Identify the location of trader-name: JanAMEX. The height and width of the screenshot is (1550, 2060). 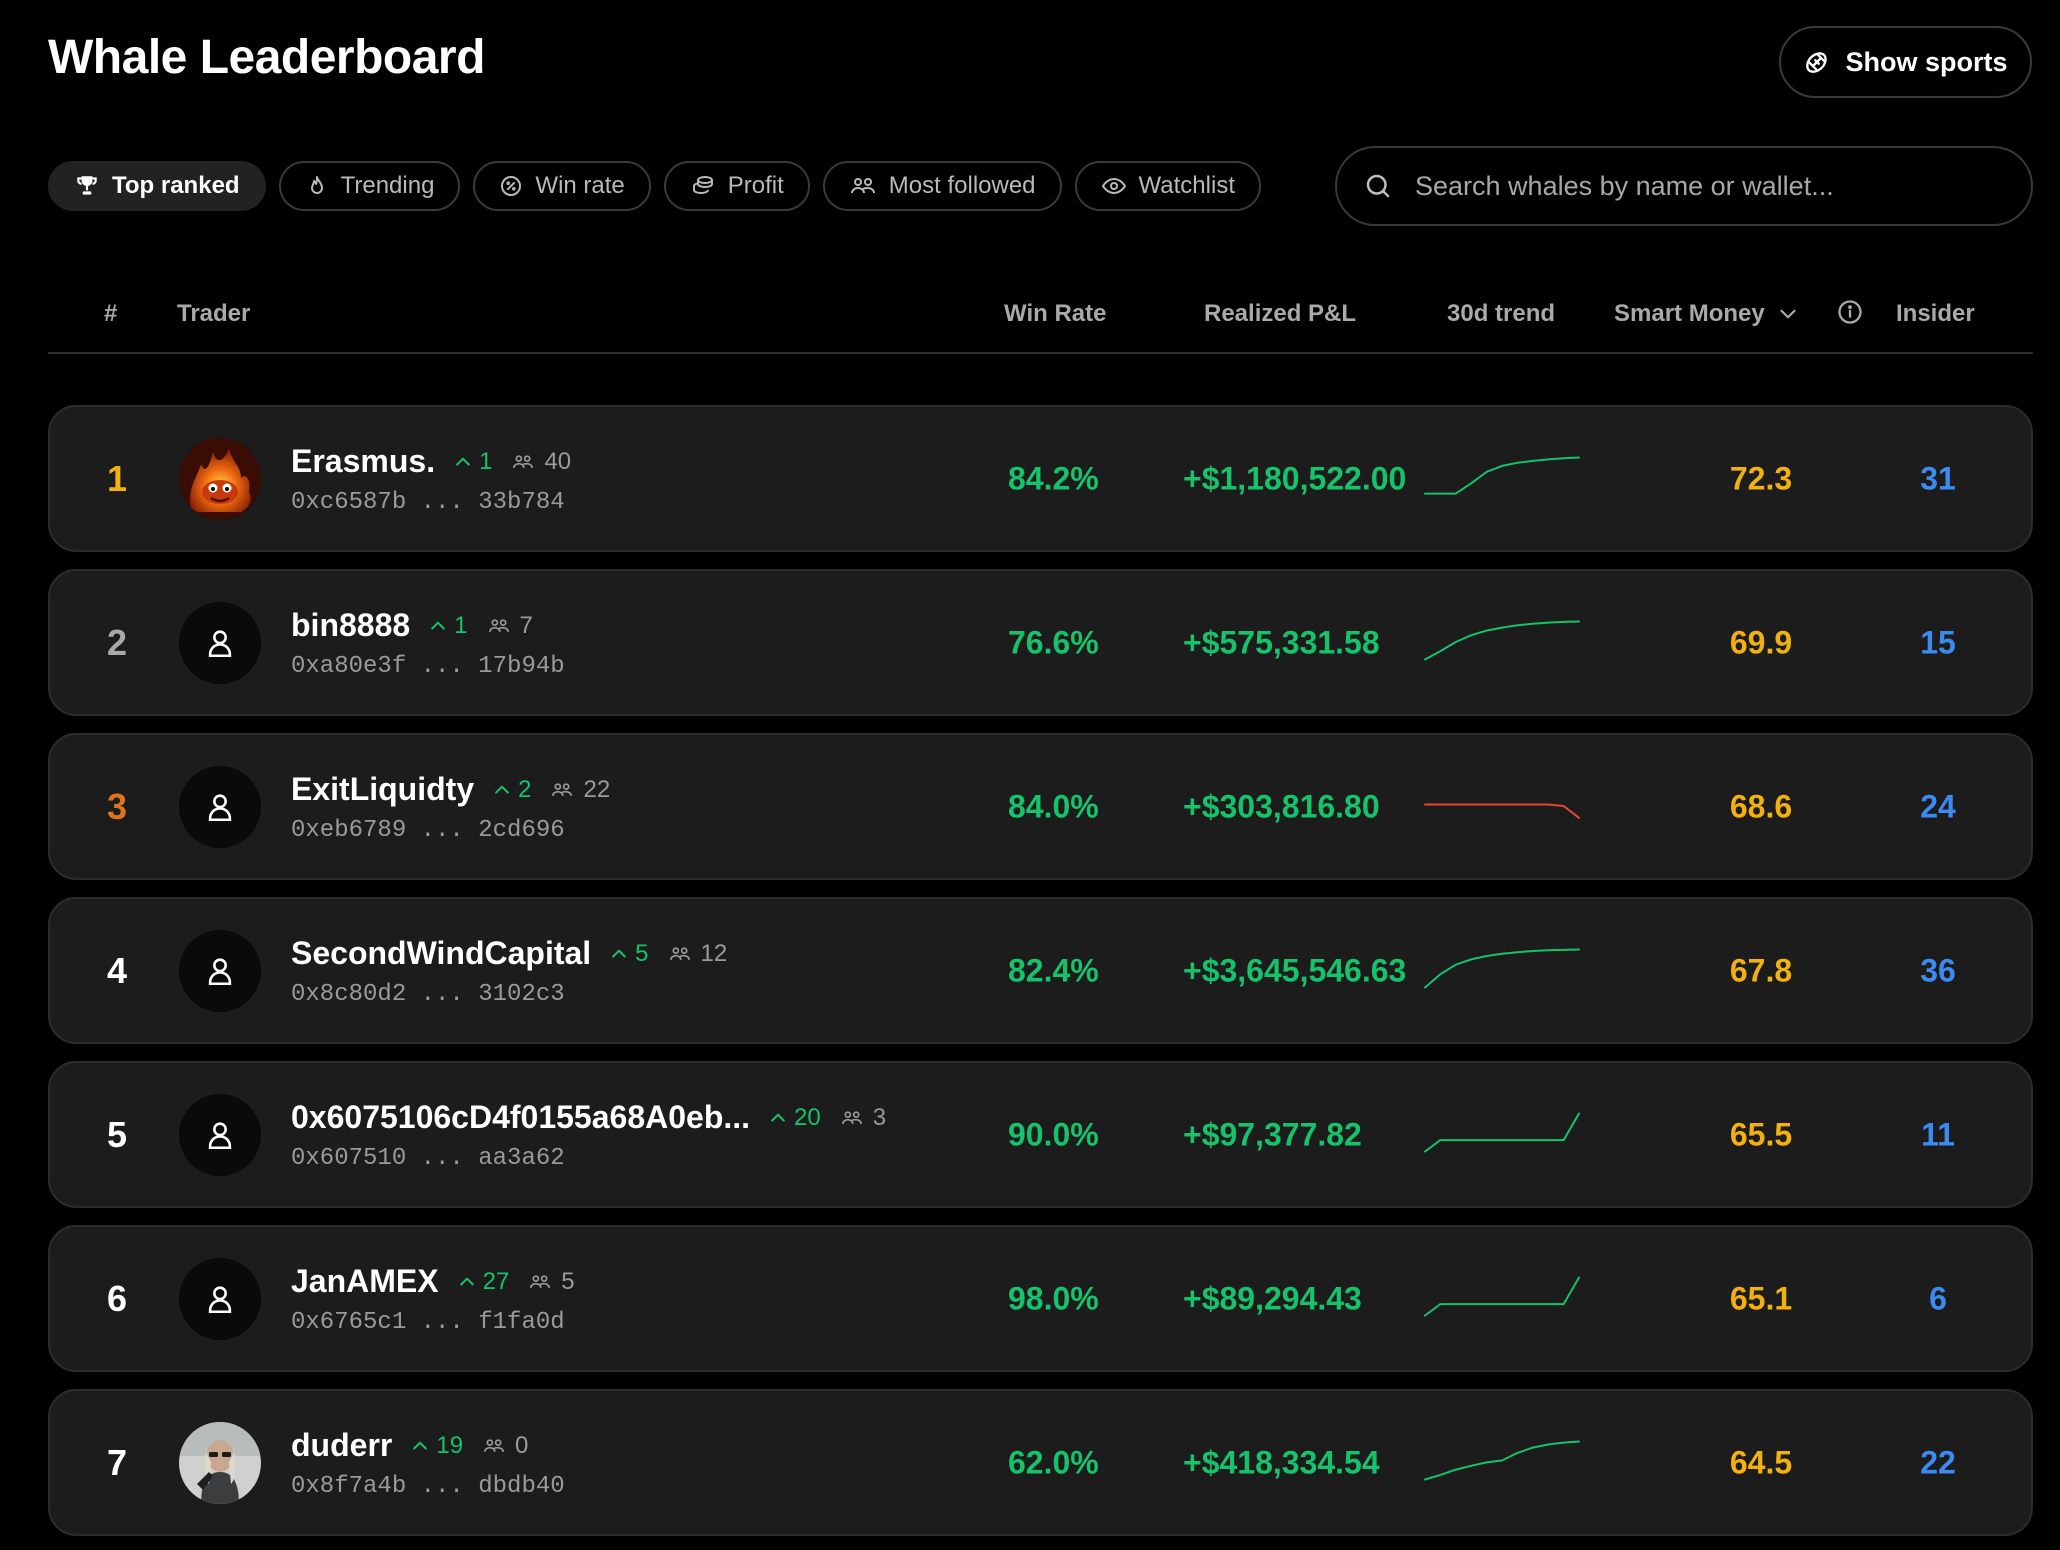
(365, 1281).